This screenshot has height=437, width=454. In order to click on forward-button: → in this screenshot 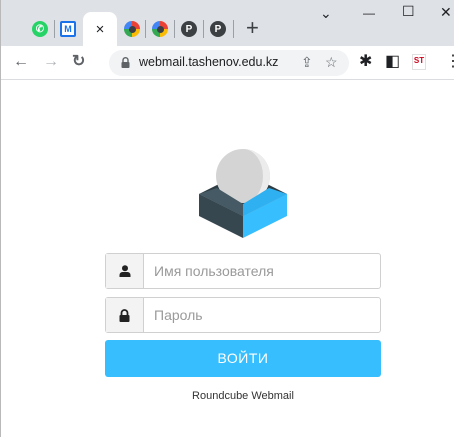, I will do `click(51, 62)`.